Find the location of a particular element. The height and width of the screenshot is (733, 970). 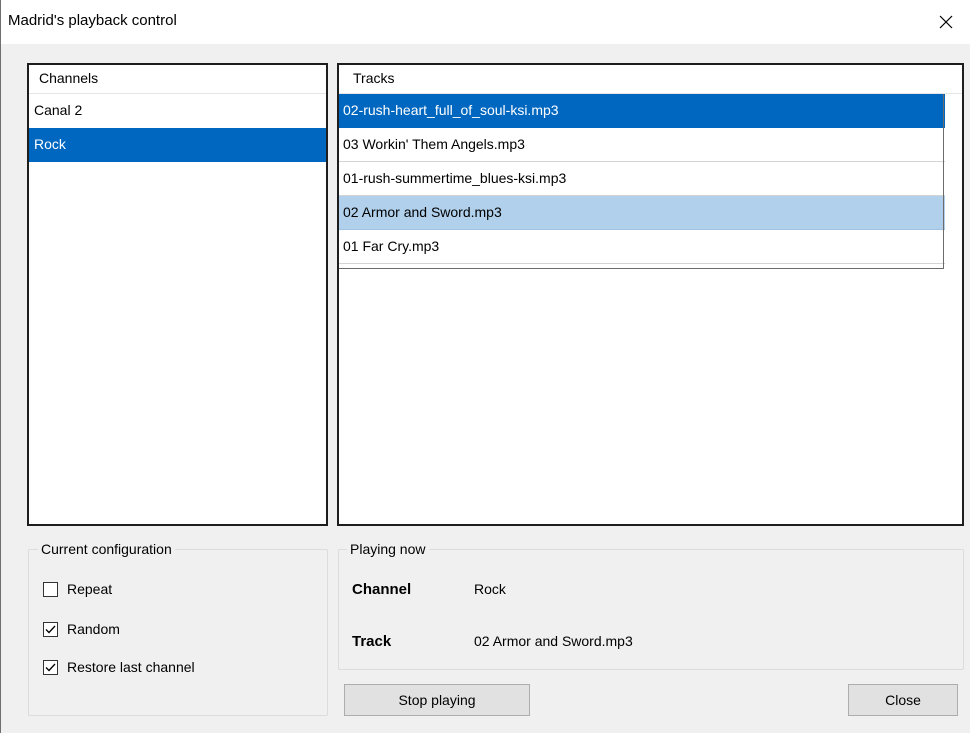

tracks-header-label: Tracks is located at coordinates (374, 78).